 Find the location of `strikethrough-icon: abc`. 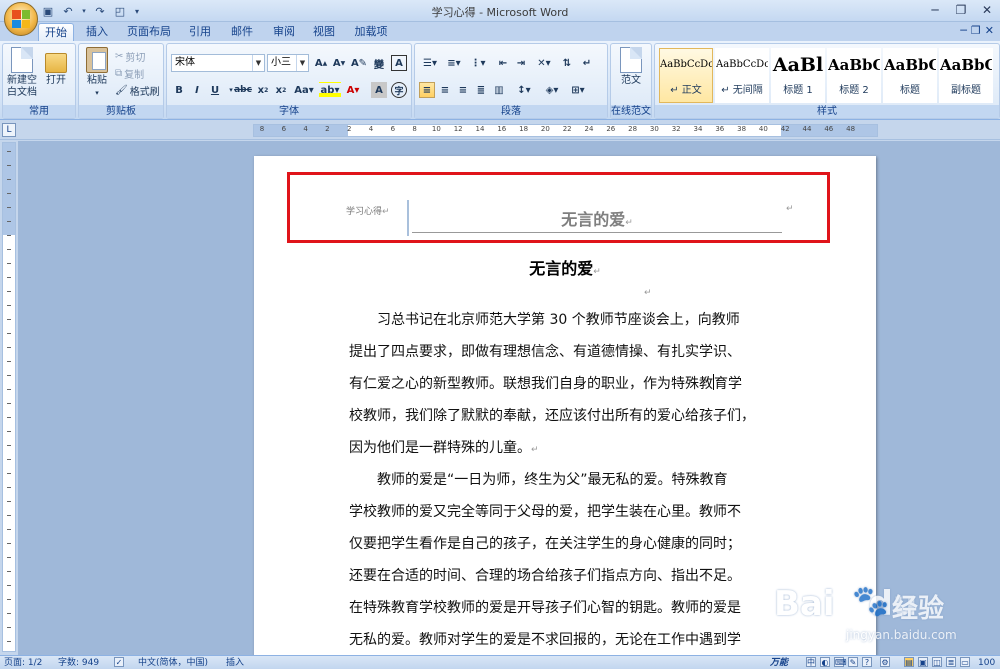

strikethrough-icon: abc is located at coordinates (243, 90).